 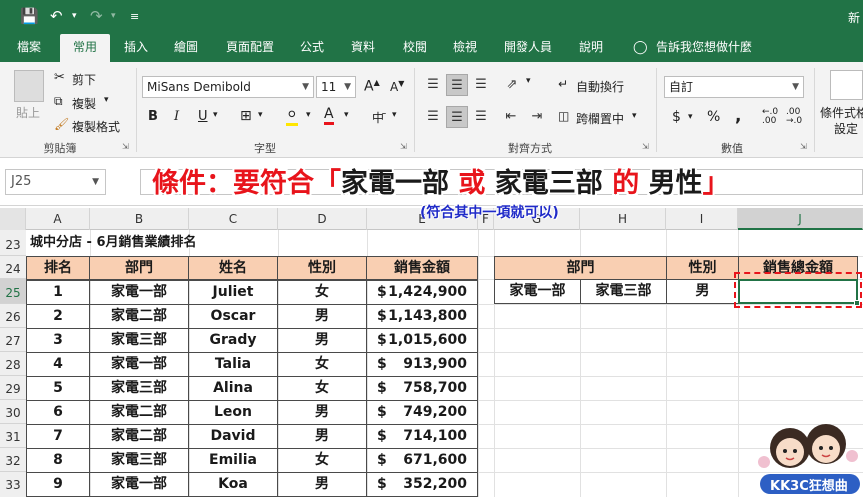 I want to click on comma-button: ,, so click(x=738, y=116).